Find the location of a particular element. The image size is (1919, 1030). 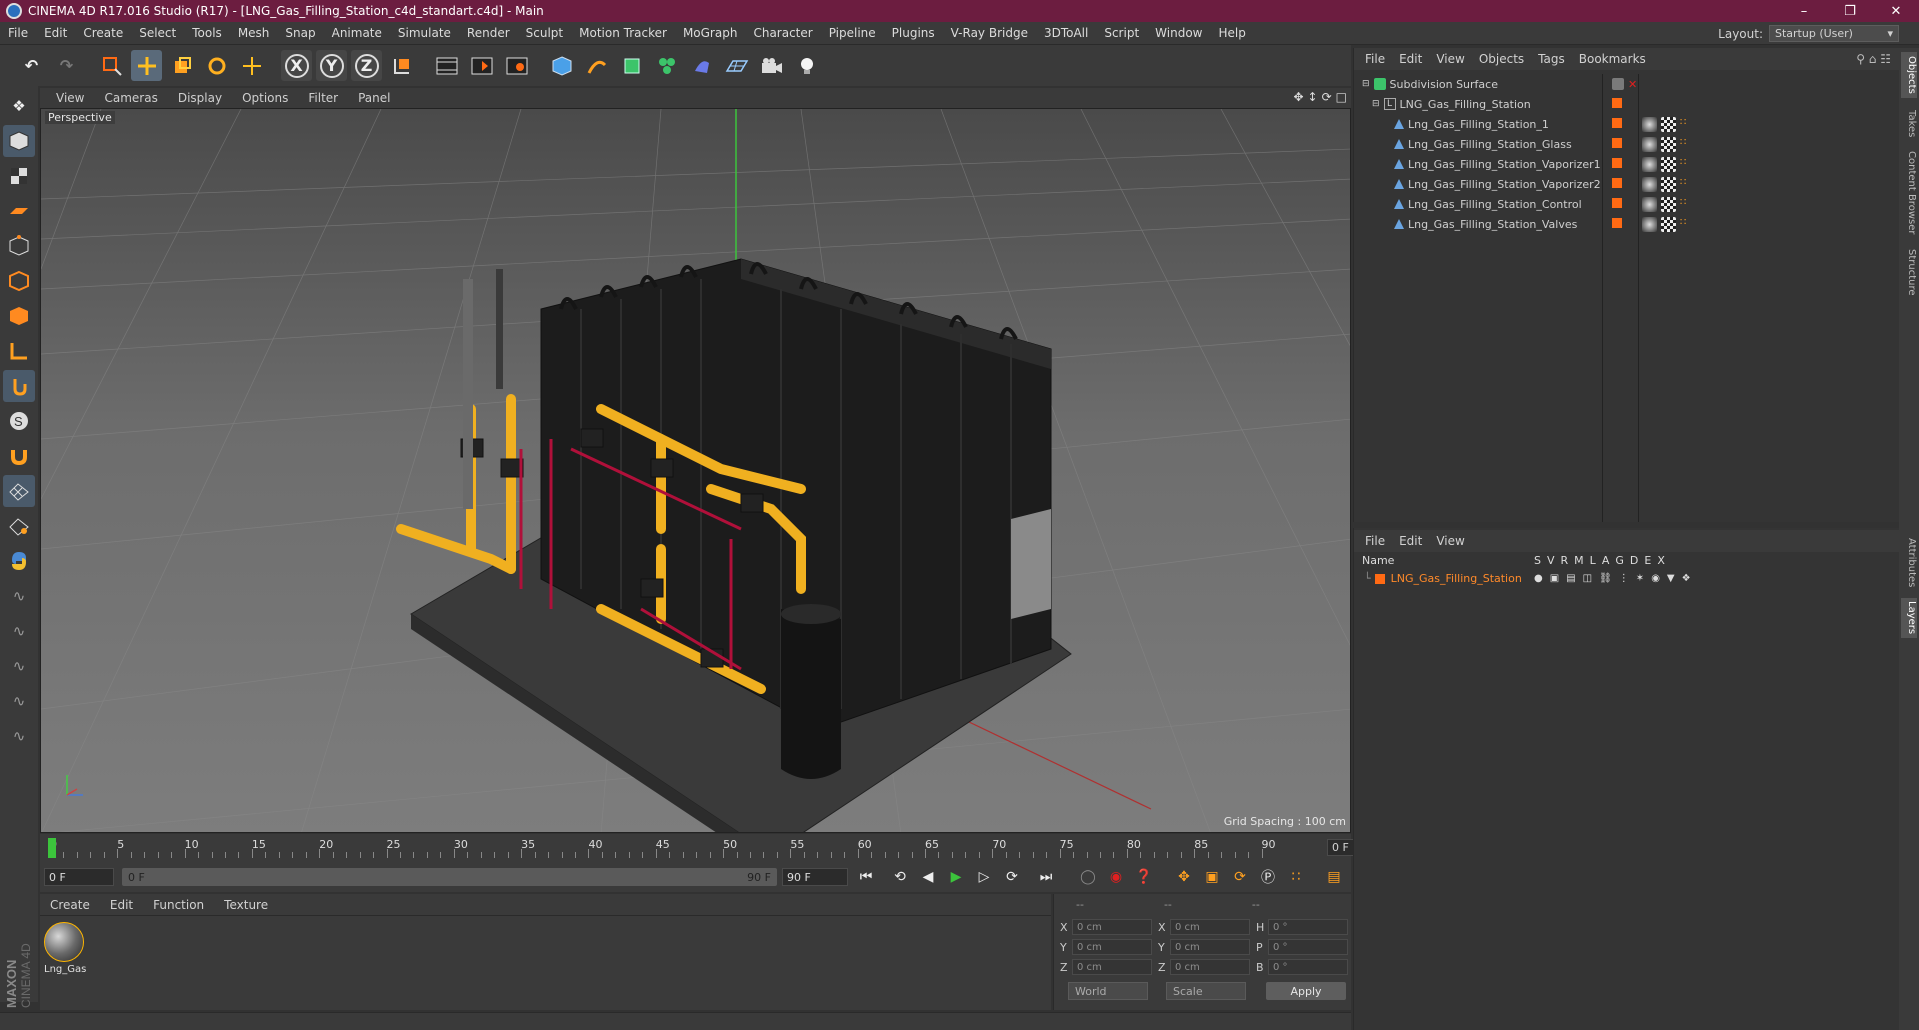

rotation-p-field: 0 ° is located at coordinates (1308, 947).